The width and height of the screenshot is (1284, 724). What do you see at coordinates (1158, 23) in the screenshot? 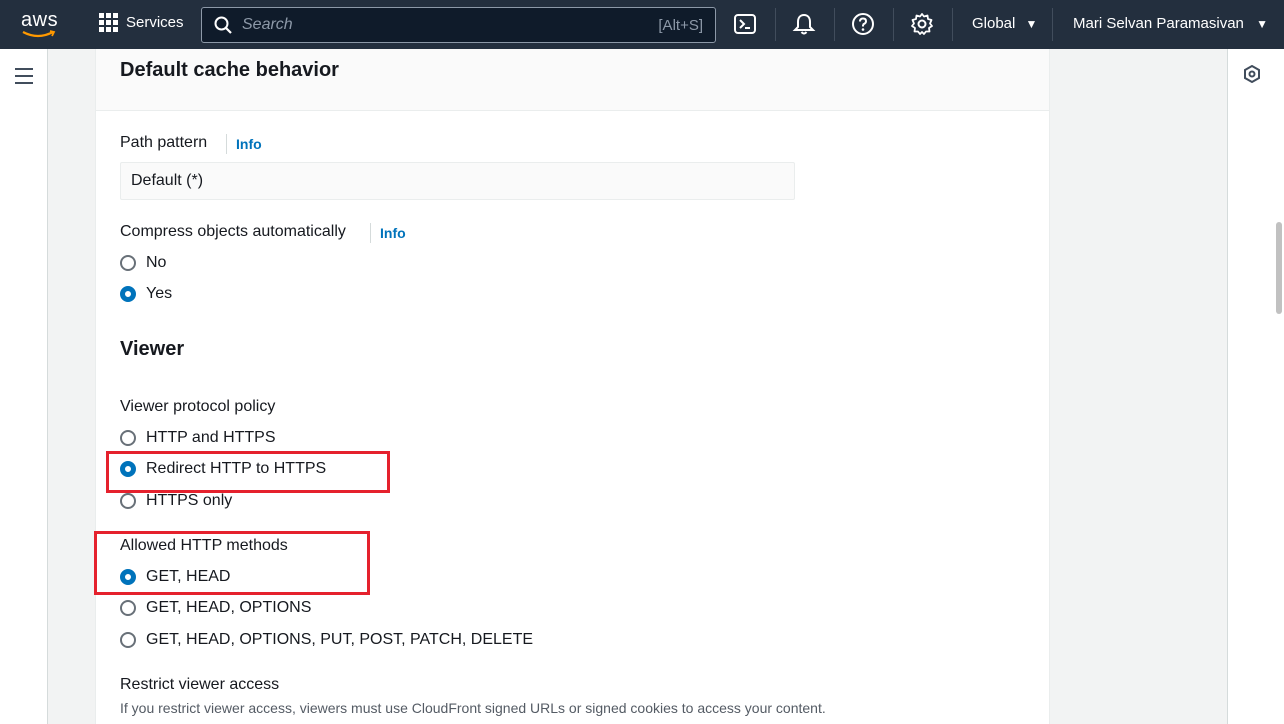
I see `user-name: Mari Selvan Paramasivan` at bounding box center [1158, 23].